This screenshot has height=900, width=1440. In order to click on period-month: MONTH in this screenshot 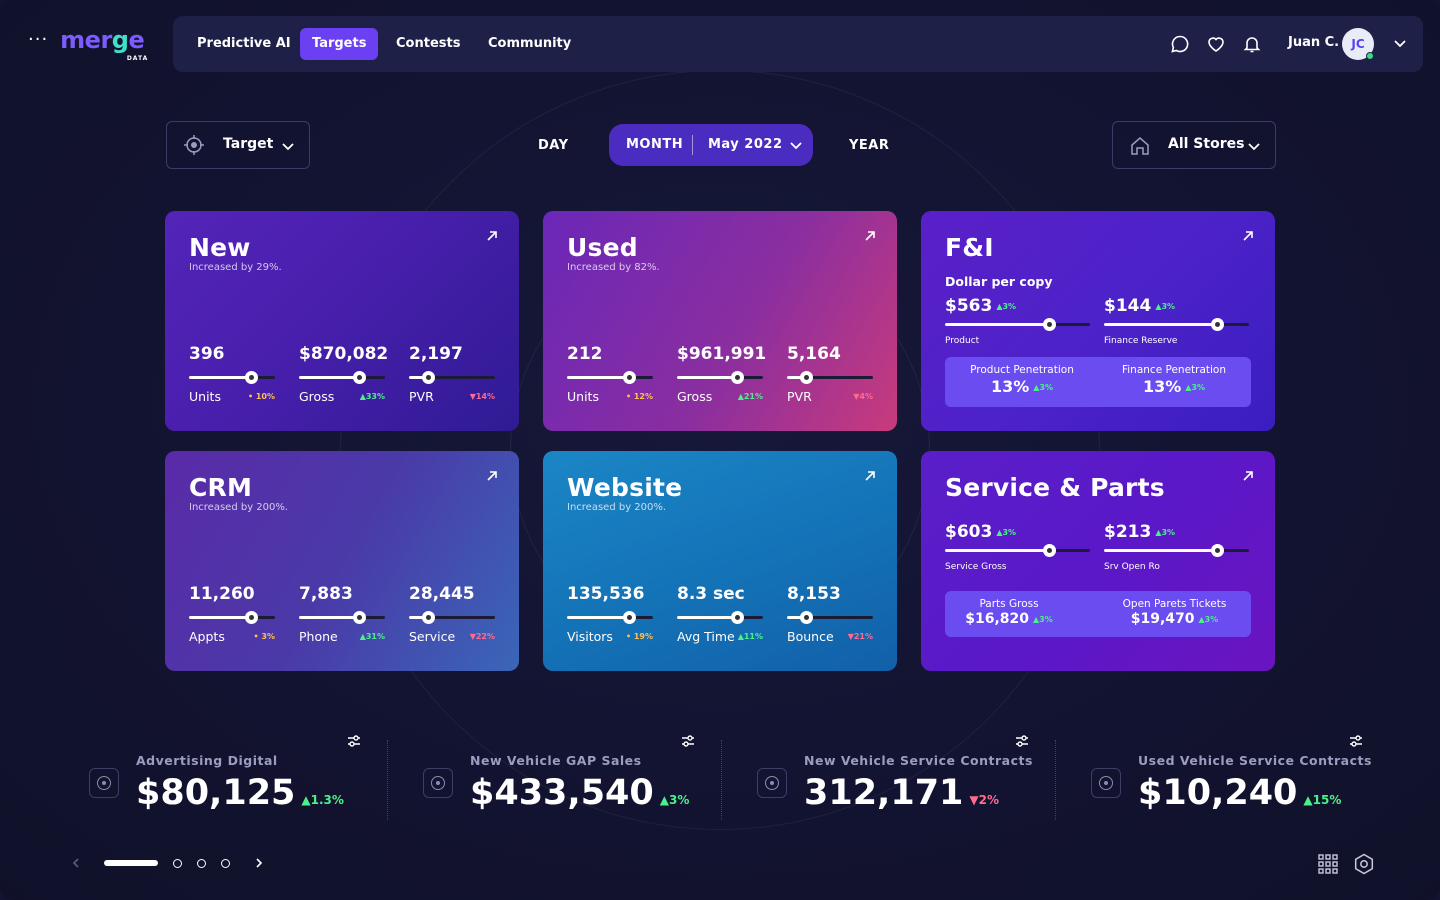, I will do `click(654, 144)`.